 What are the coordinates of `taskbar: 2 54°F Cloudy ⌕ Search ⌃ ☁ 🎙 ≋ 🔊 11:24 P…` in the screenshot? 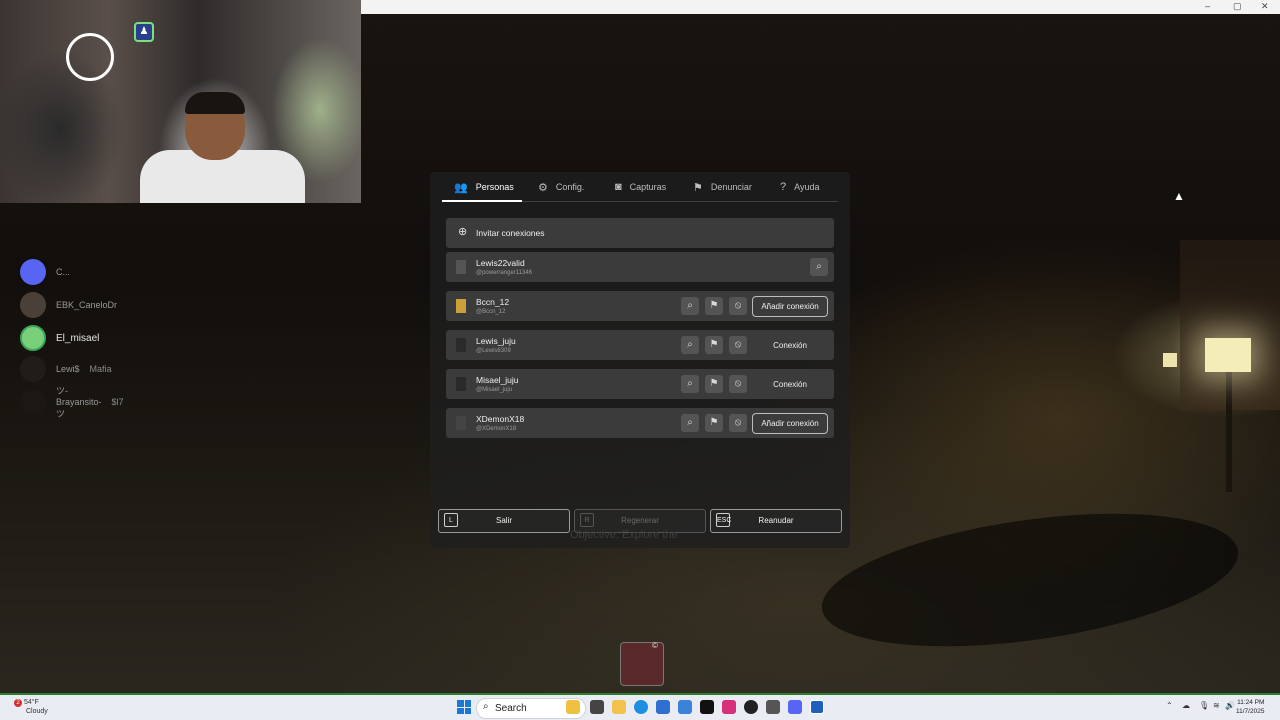 It's located at (640, 707).